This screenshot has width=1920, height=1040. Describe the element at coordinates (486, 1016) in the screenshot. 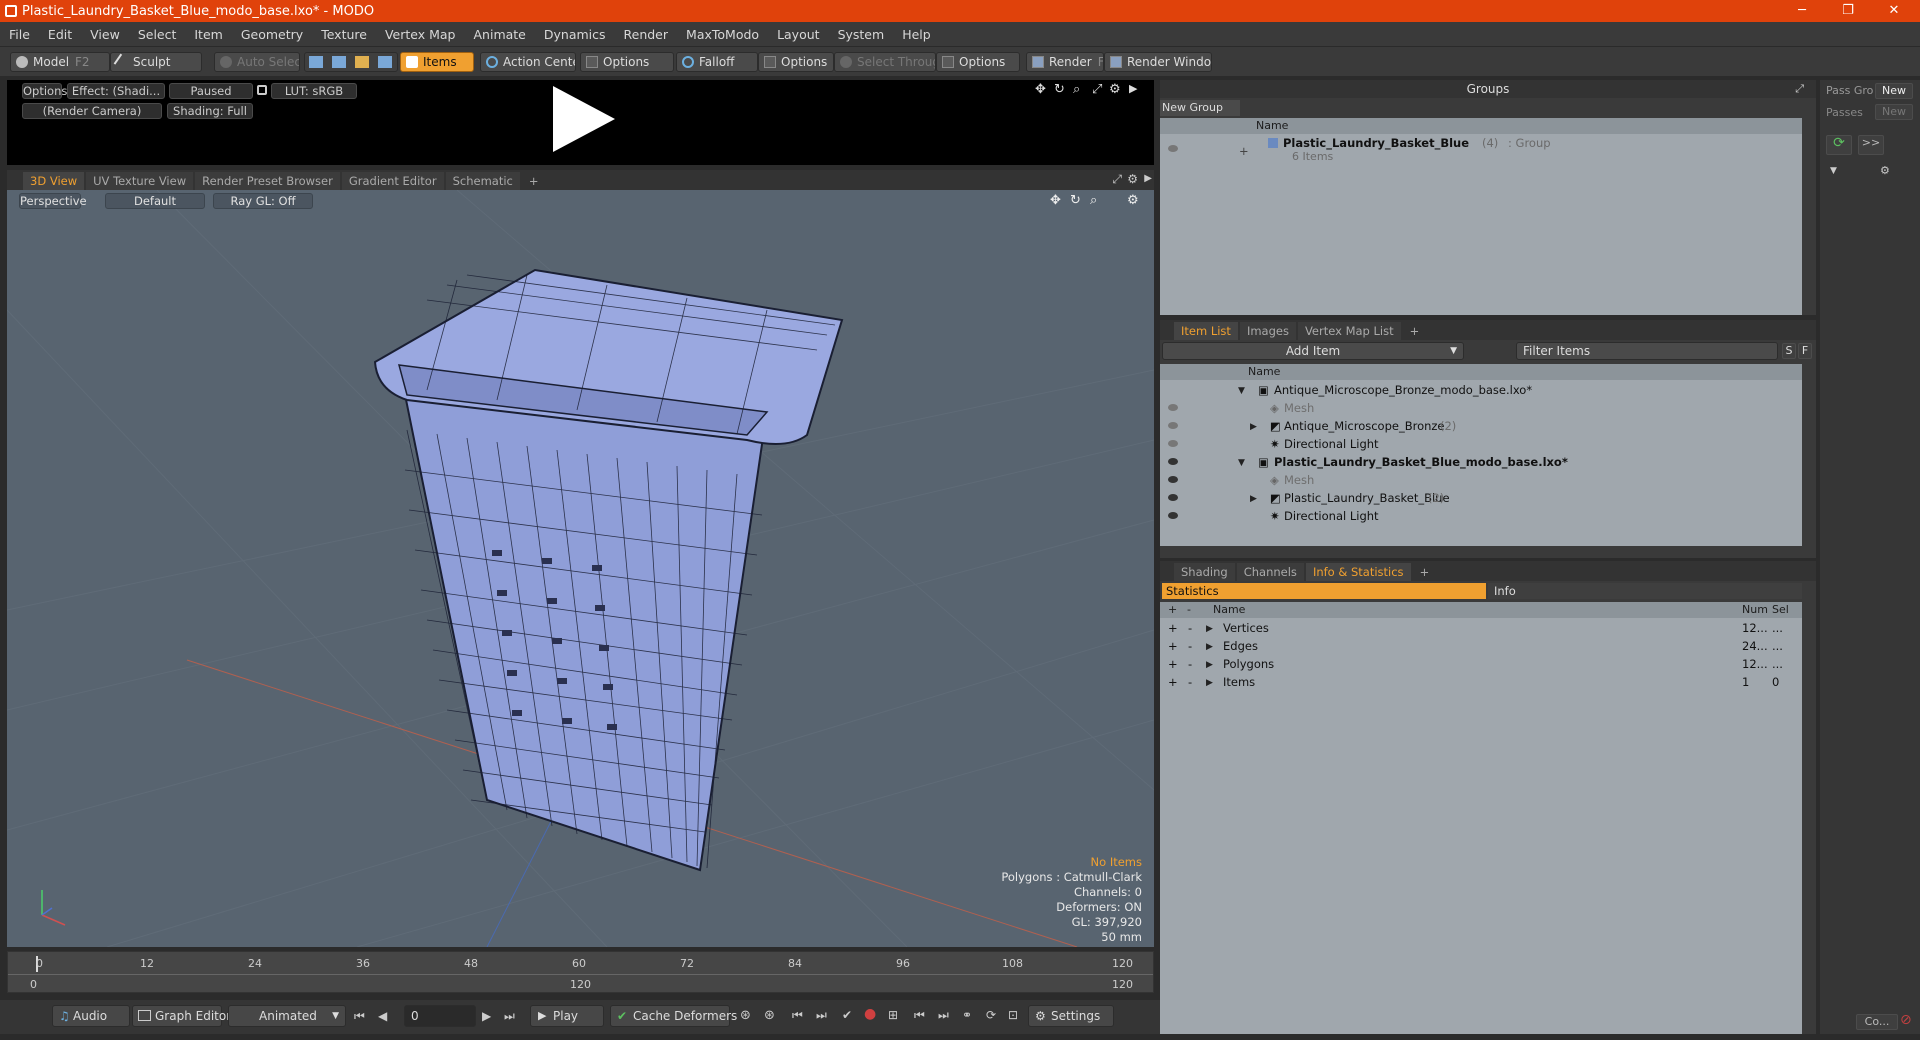

I see `step-forward-icon: ▶` at that location.